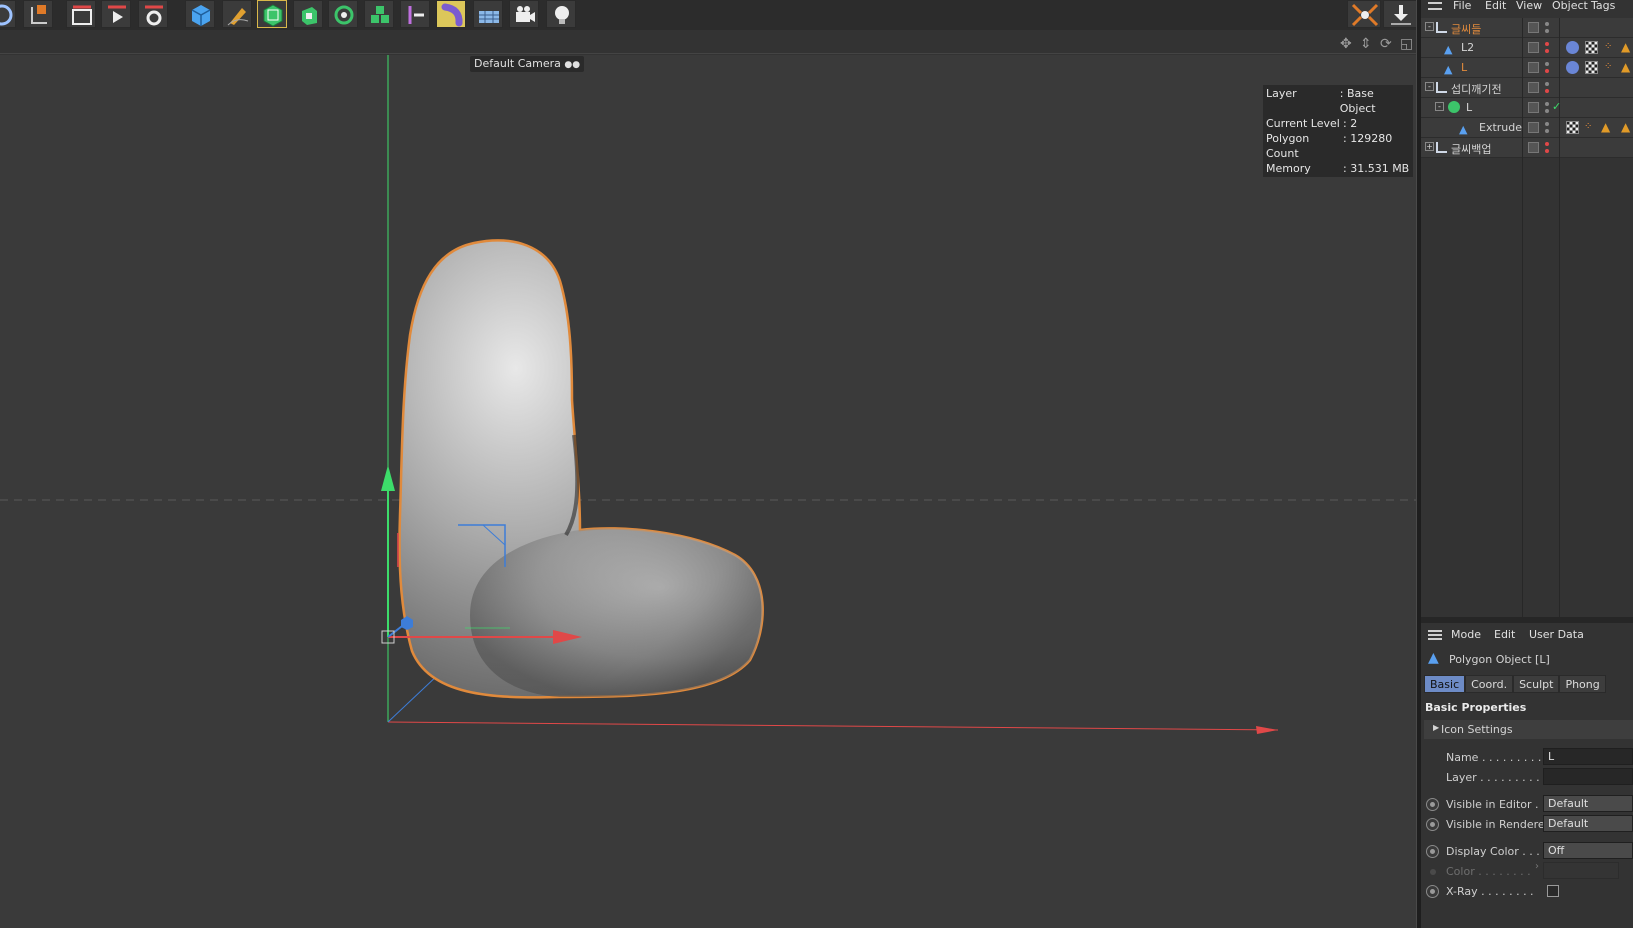  I want to click on tab-coord: Coord., so click(1489, 684).